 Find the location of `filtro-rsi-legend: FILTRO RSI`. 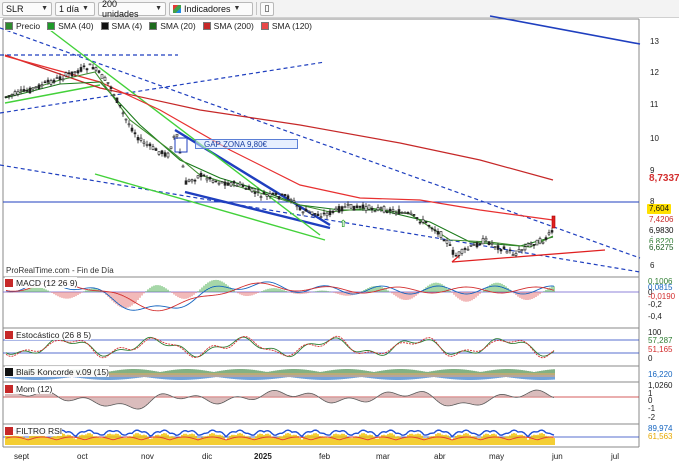

filtro-rsi-legend: FILTRO RSI is located at coordinates (34, 430).